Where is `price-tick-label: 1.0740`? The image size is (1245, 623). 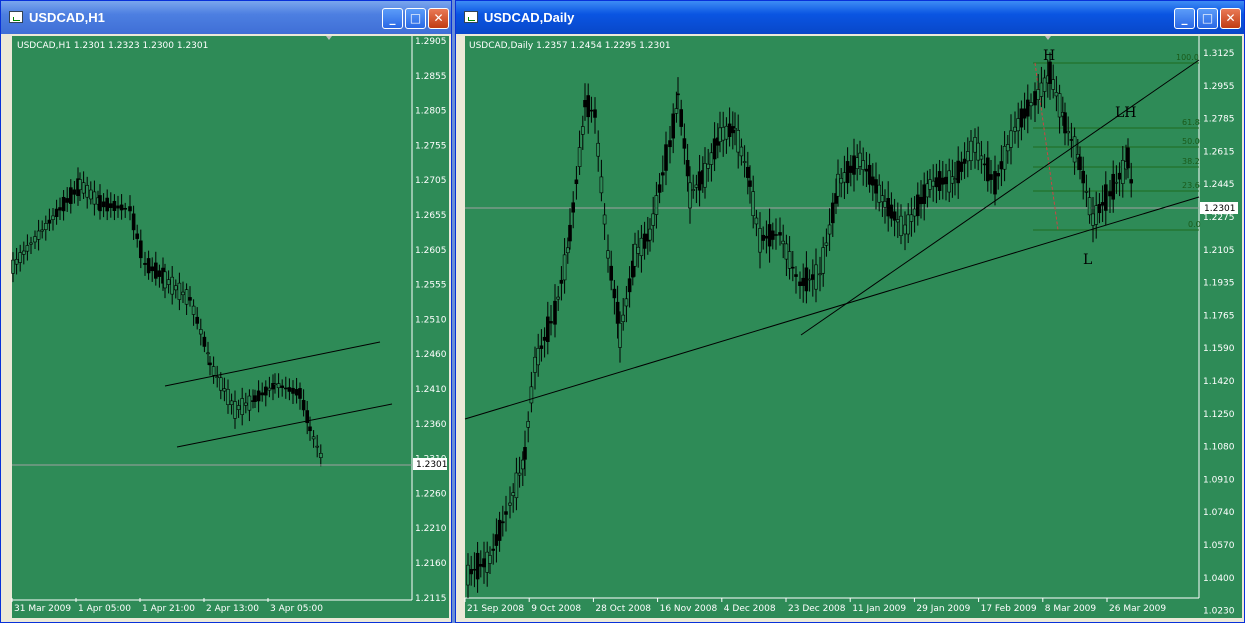
price-tick-label: 1.0740 is located at coordinates (1219, 513).